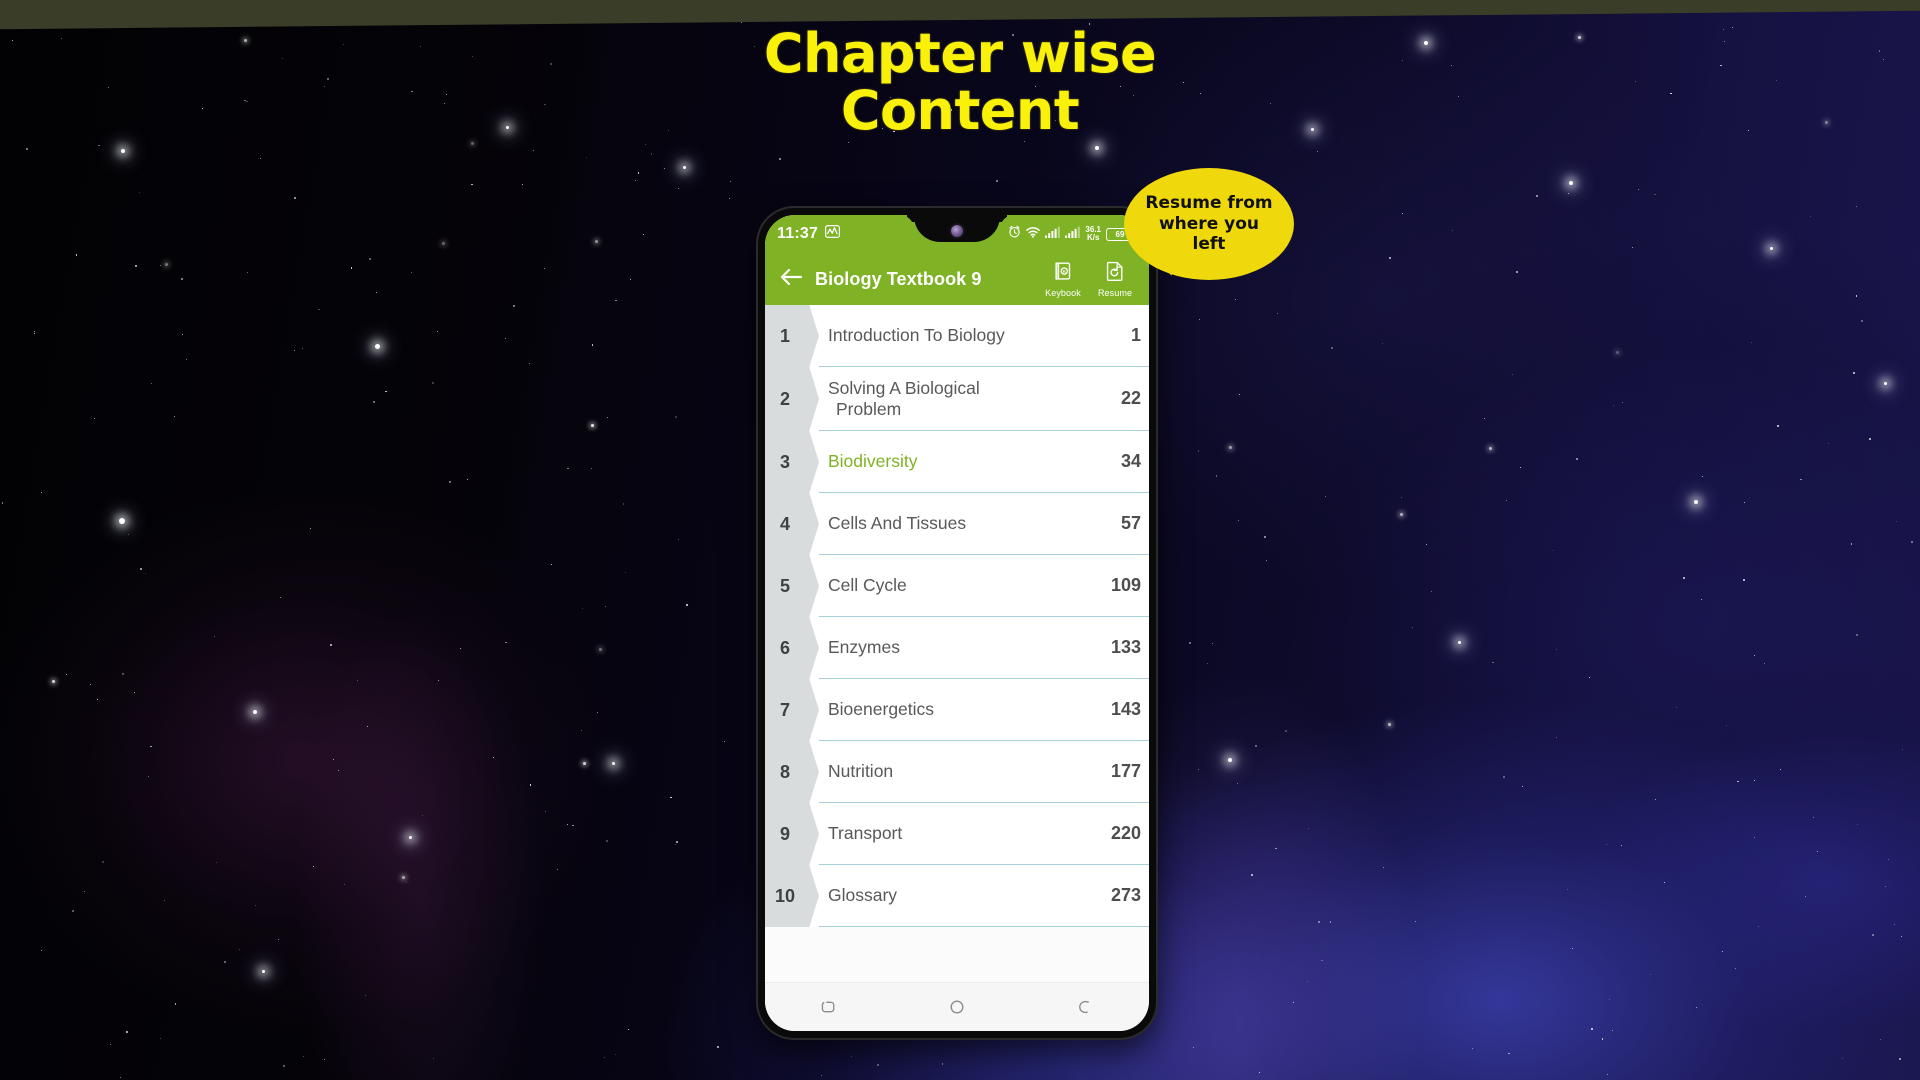 The width and height of the screenshot is (1920, 1080). I want to click on status-time: 11:37, so click(798, 233).